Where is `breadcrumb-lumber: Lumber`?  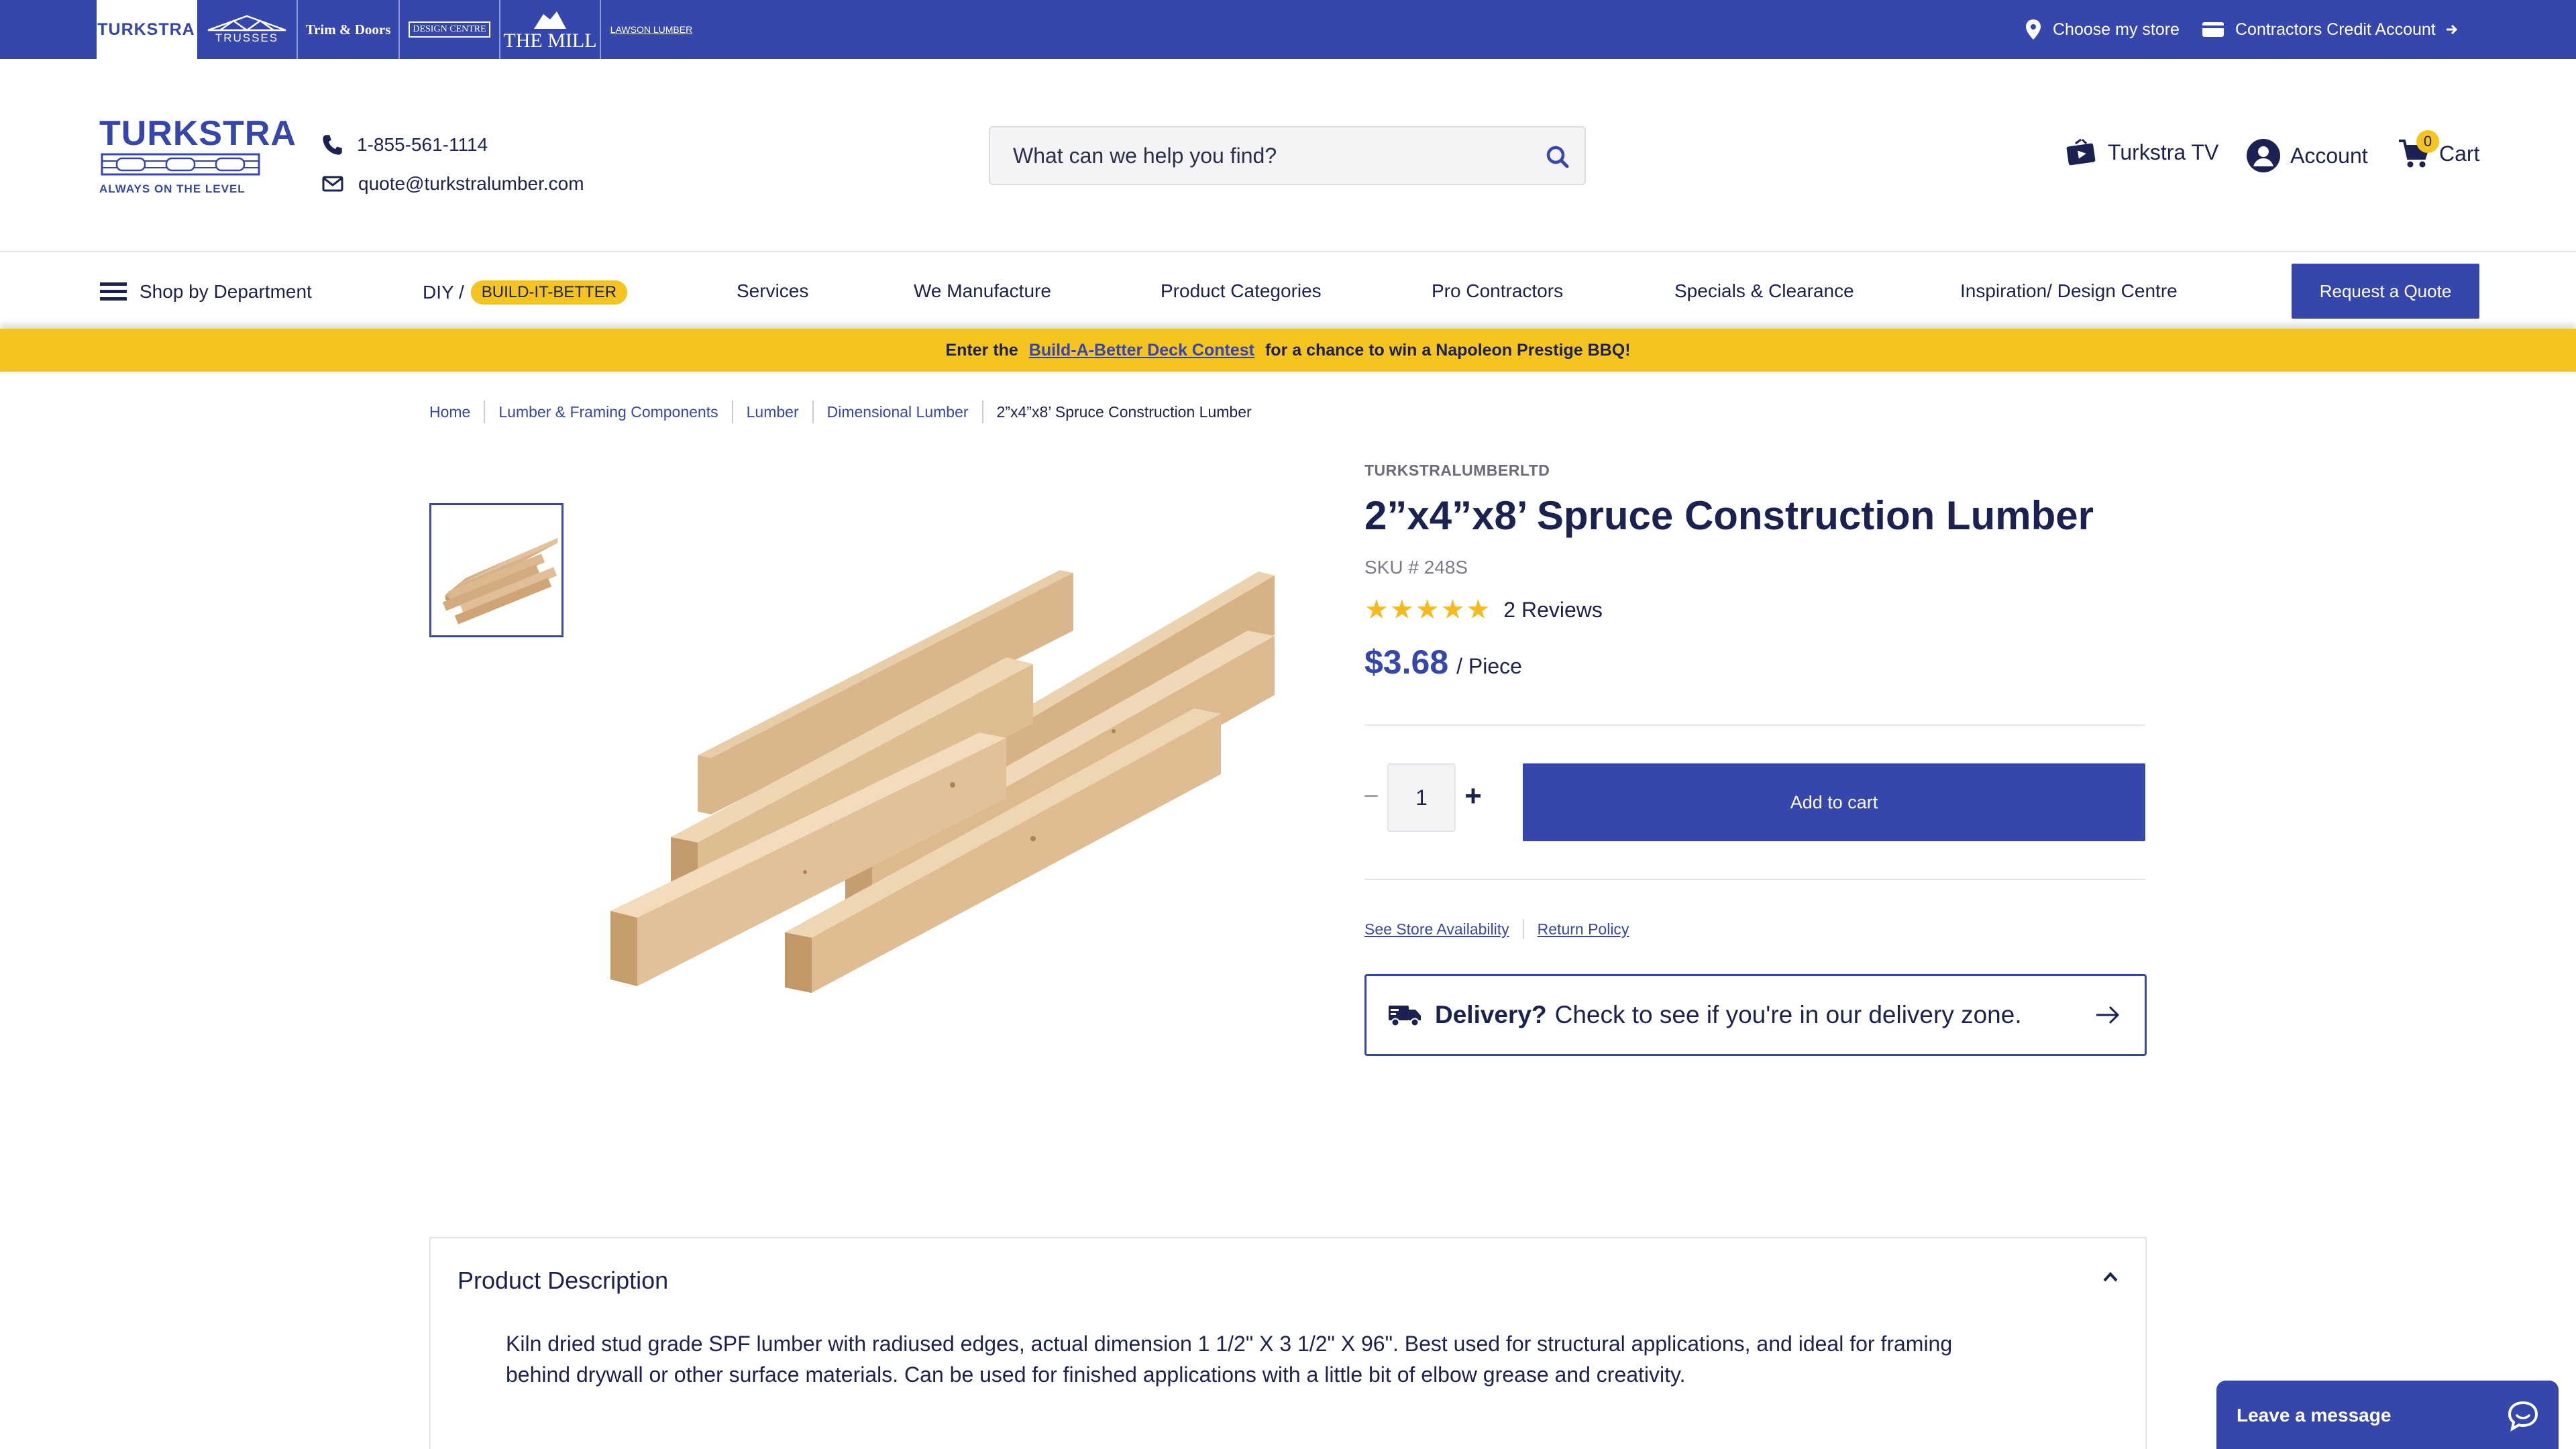 breadcrumb-lumber: Lumber is located at coordinates (773, 412).